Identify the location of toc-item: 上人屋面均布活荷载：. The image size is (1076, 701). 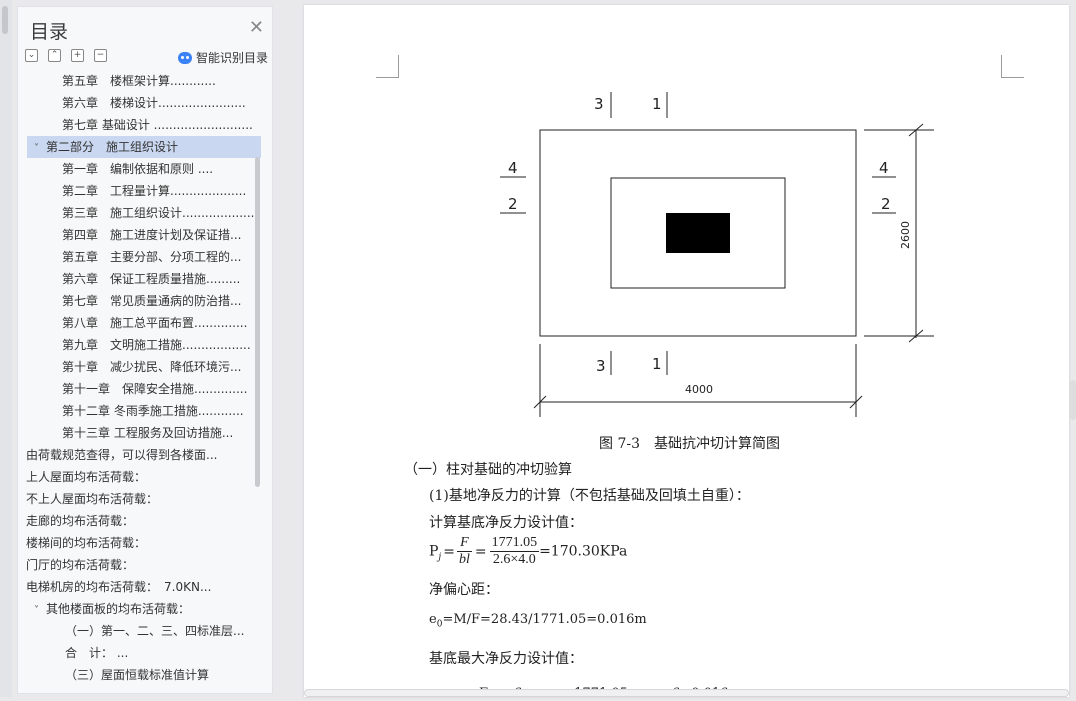
(140, 477).